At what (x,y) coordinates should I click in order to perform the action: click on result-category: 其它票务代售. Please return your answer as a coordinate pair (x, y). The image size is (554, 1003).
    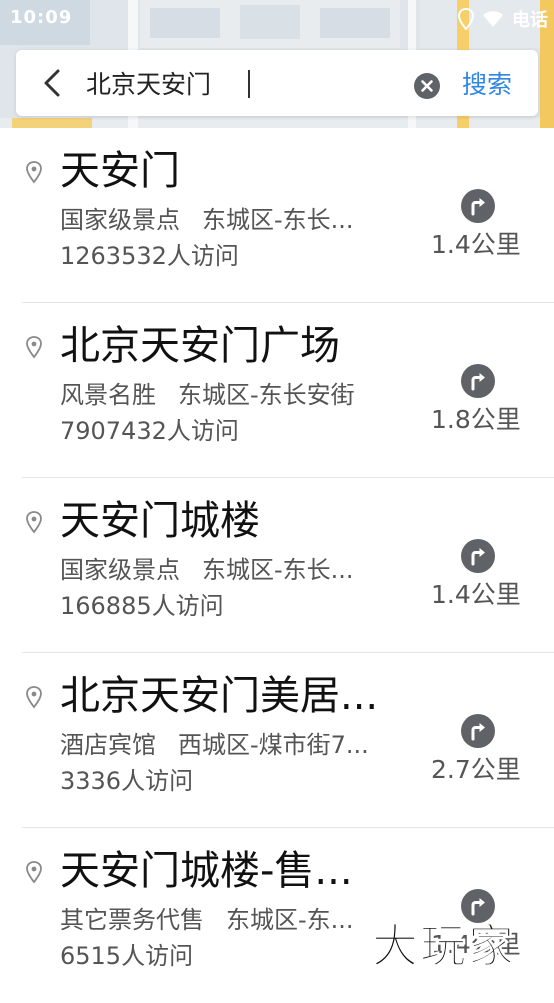
    Looking at the image, I should click on (132, 920).